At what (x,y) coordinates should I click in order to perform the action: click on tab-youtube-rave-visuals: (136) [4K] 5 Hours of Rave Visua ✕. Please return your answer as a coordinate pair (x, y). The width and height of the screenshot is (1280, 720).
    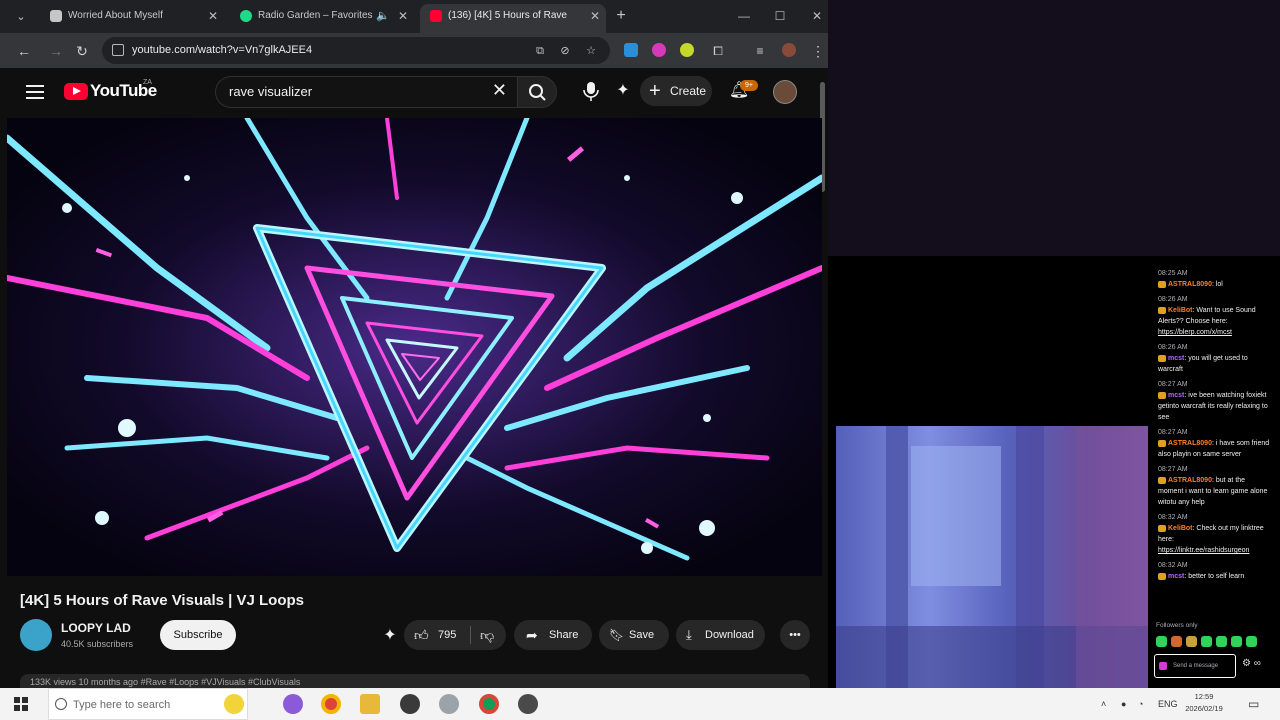
    Looking at the image, I should click on (513, 18).